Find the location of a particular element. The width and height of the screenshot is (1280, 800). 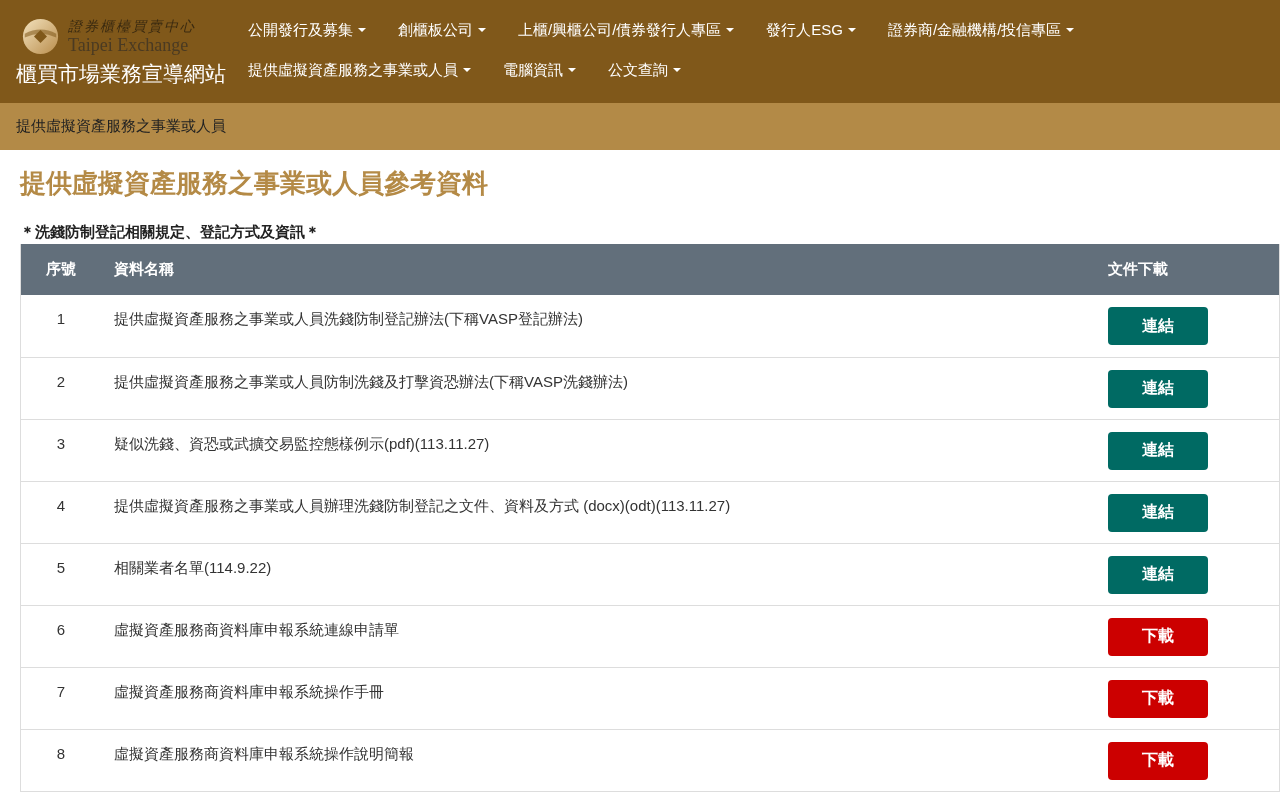

document-name-cell: 虛擬資產服務商資料庫申報系統操作手冊 is located at coordinates (597, 698).